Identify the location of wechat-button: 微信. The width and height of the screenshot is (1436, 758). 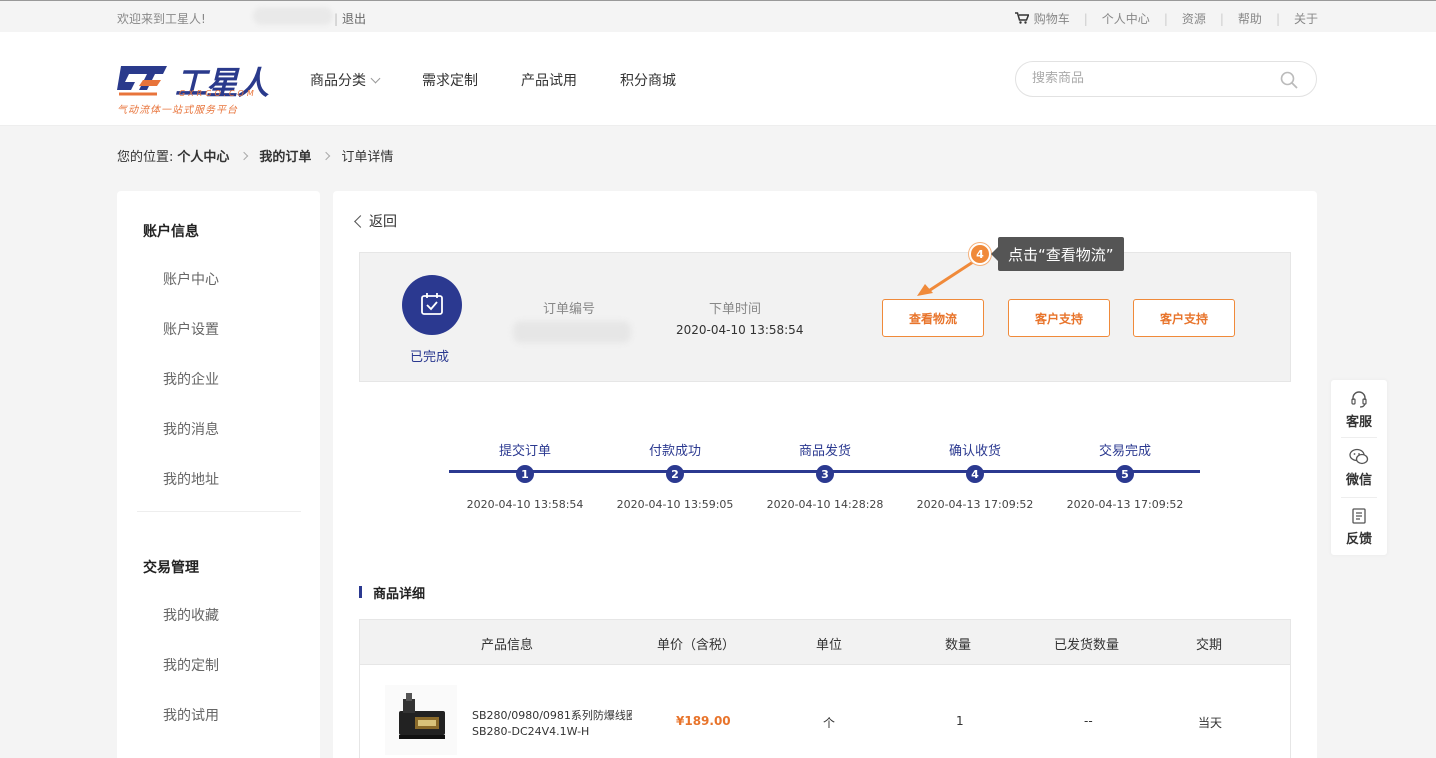
(1359, 468).